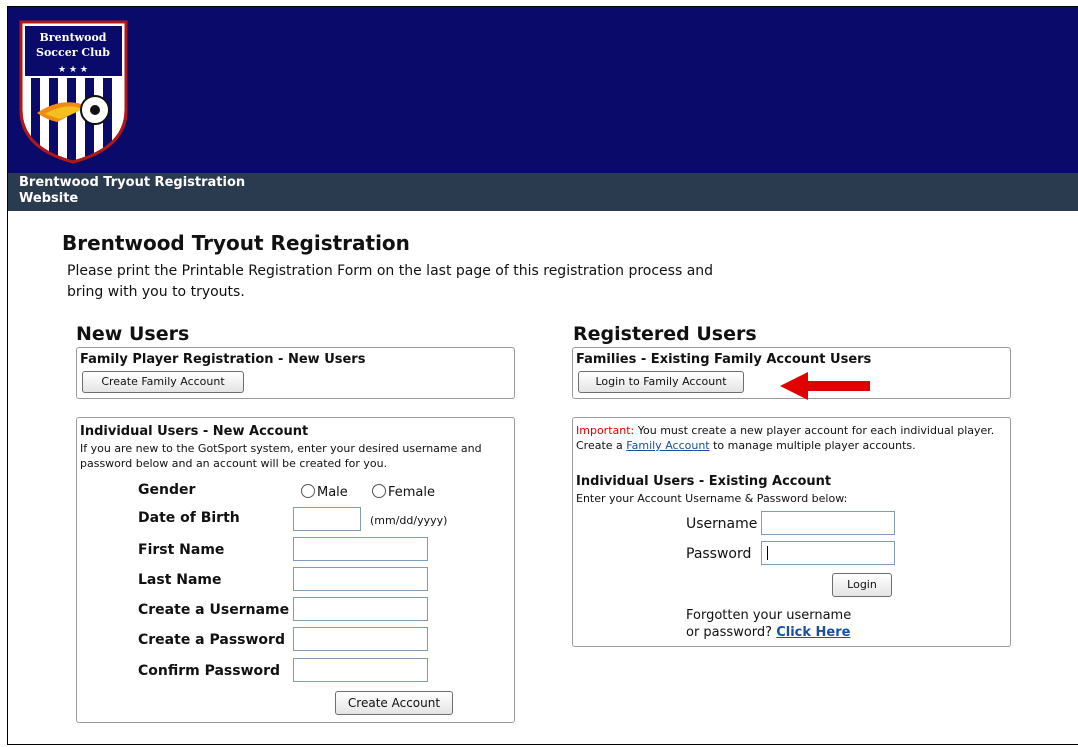 The width and height of the screenshot is (1078, 747). What do you see at coordinates (211, 640) in the screenshot?
I see `create-password-label: Create a Password` at bounding box center [211, 640].